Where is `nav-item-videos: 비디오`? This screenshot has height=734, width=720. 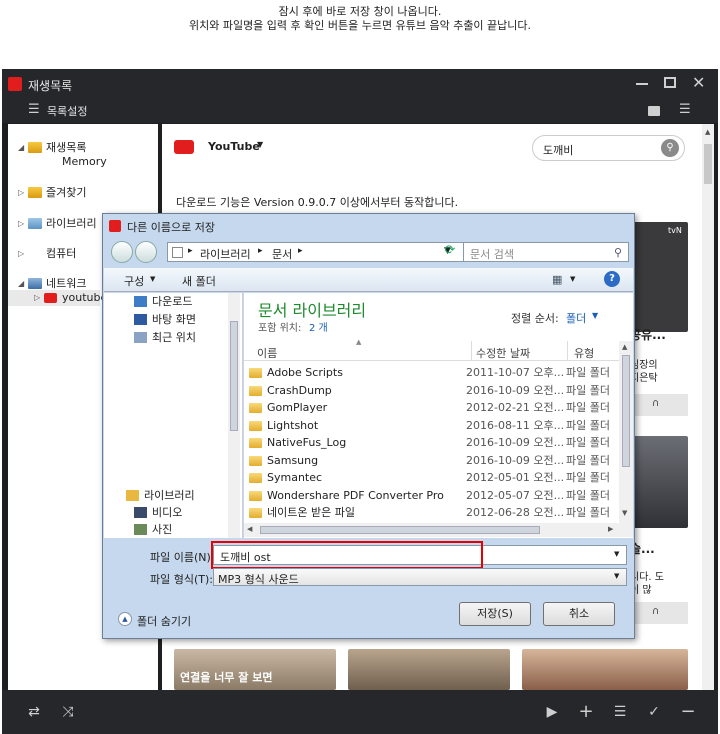 nav-item-videos: 비디오 is located at coordinates (164, 512).